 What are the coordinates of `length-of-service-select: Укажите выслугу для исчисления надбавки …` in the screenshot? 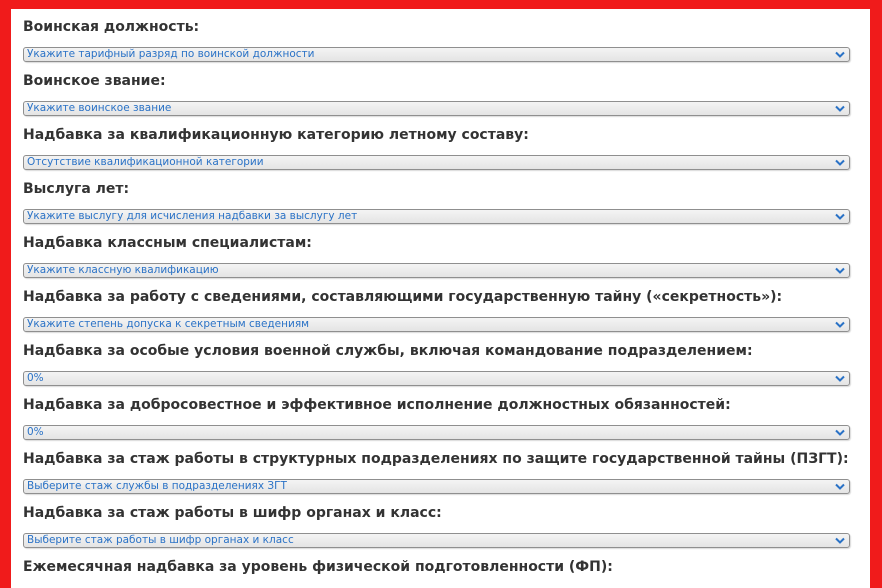 It's located at (436, 216).